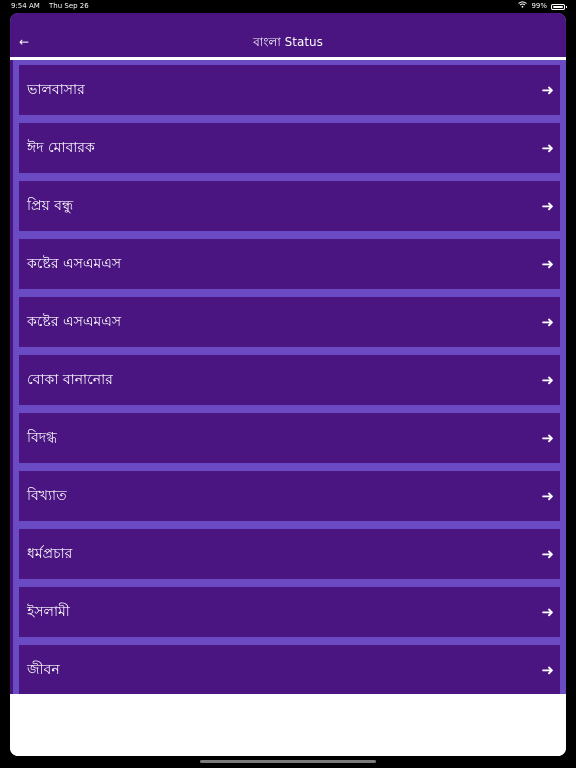 The width and height of the screenshot is (576, 768). I want to click on list-item: ইসলামী ➜, so click(289, 612).